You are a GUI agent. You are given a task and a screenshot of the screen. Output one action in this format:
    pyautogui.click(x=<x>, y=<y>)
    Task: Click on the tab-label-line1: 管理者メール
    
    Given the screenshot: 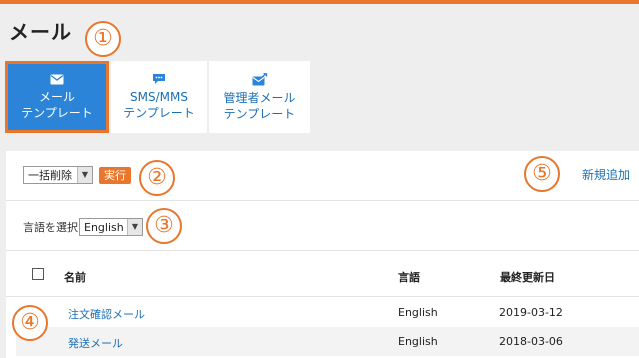 What is the action you would take?
    pyautogui.click(x=259, y=97)
    